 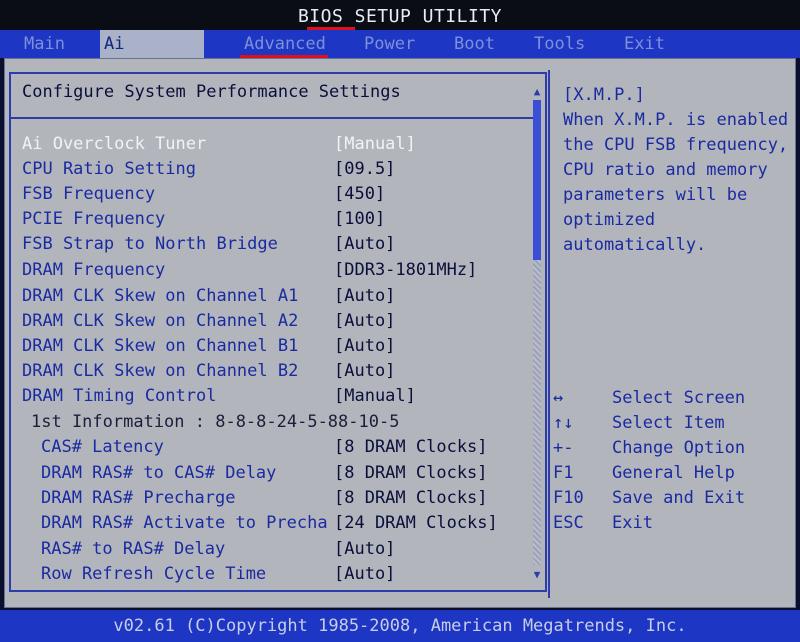 I want to click on setting-label: FSB Frequency, so click(x=89, y=194).